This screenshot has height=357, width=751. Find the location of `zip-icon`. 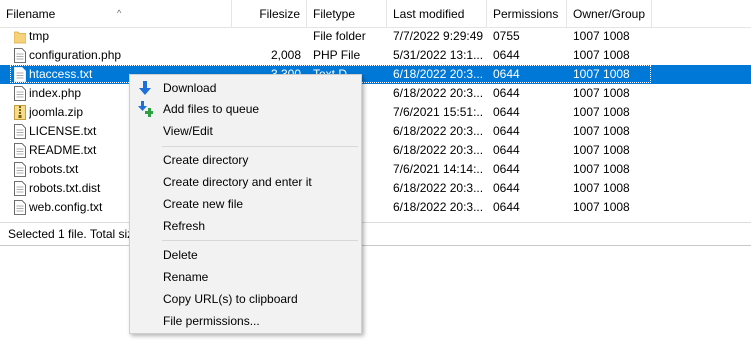

zip-icon is located at coordinates (20, 112).